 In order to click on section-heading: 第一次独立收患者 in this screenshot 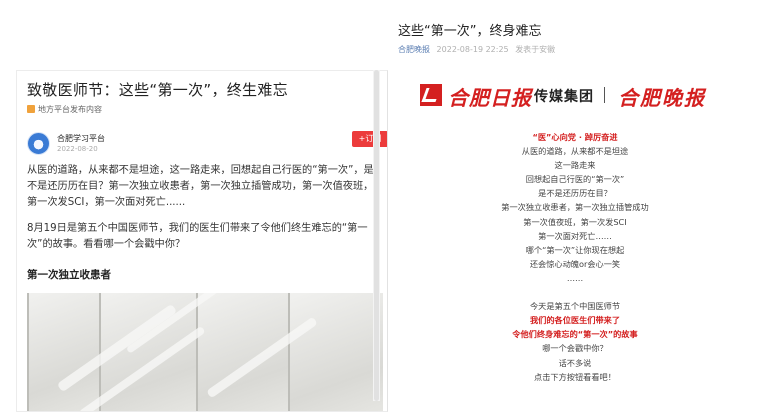, I will do `click(69, 275)`.